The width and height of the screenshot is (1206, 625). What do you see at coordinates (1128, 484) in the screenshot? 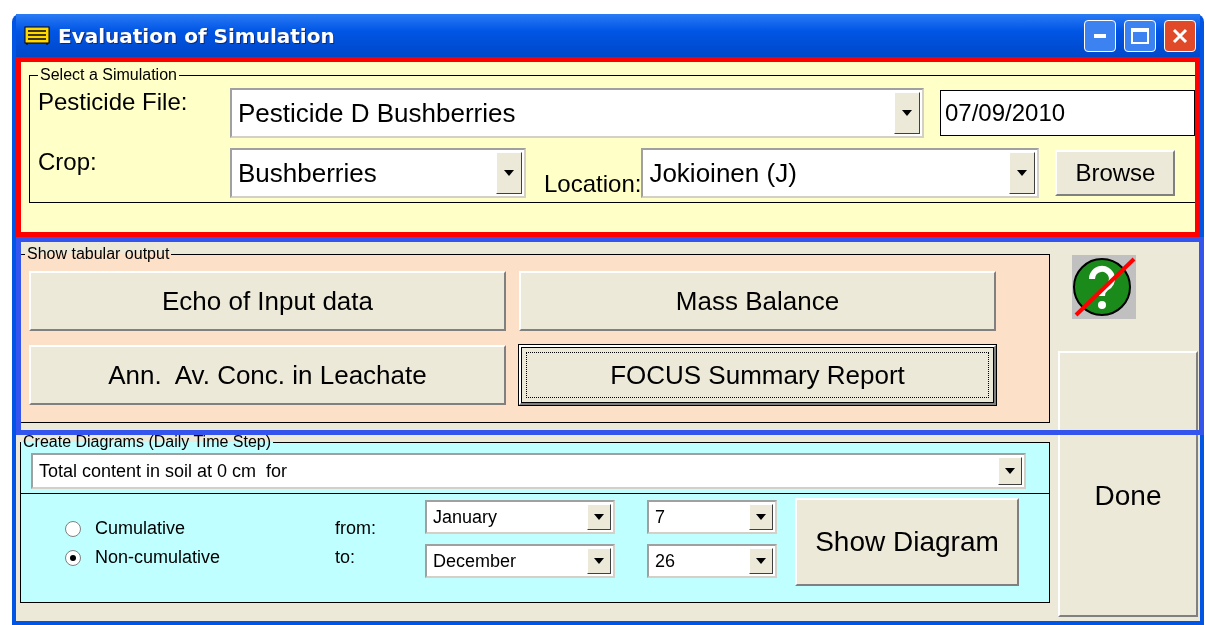
I see `done-button: Done` at bounding box center [1128, 484].